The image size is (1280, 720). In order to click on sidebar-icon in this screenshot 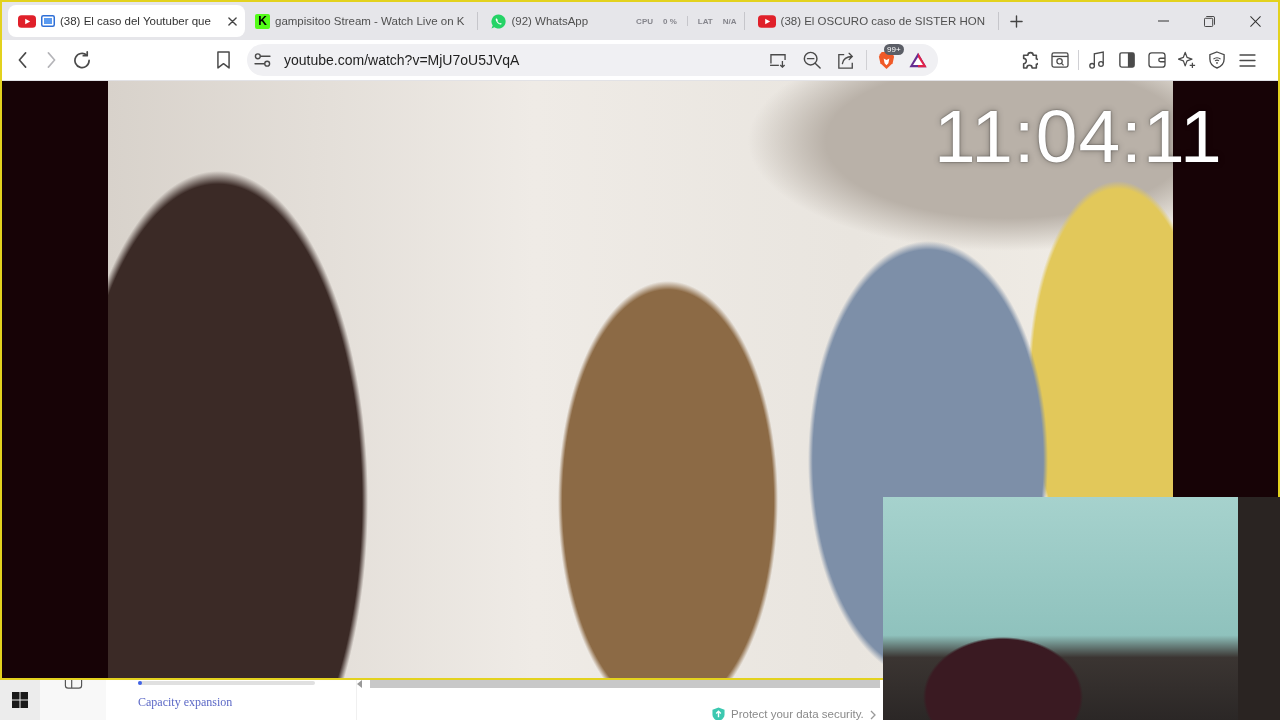, I will do `click(1127, 60)`.